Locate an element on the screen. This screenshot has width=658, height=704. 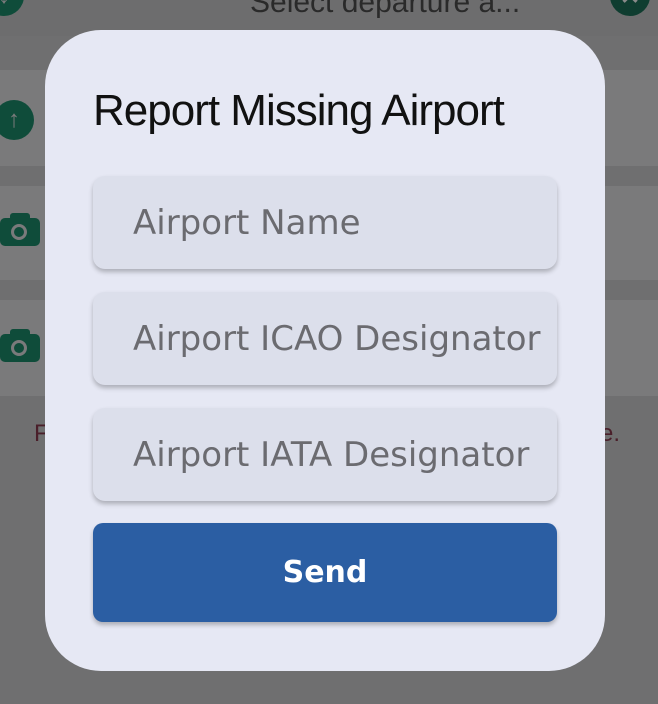
send-button-label: Send is located at coordinates (325, 572).